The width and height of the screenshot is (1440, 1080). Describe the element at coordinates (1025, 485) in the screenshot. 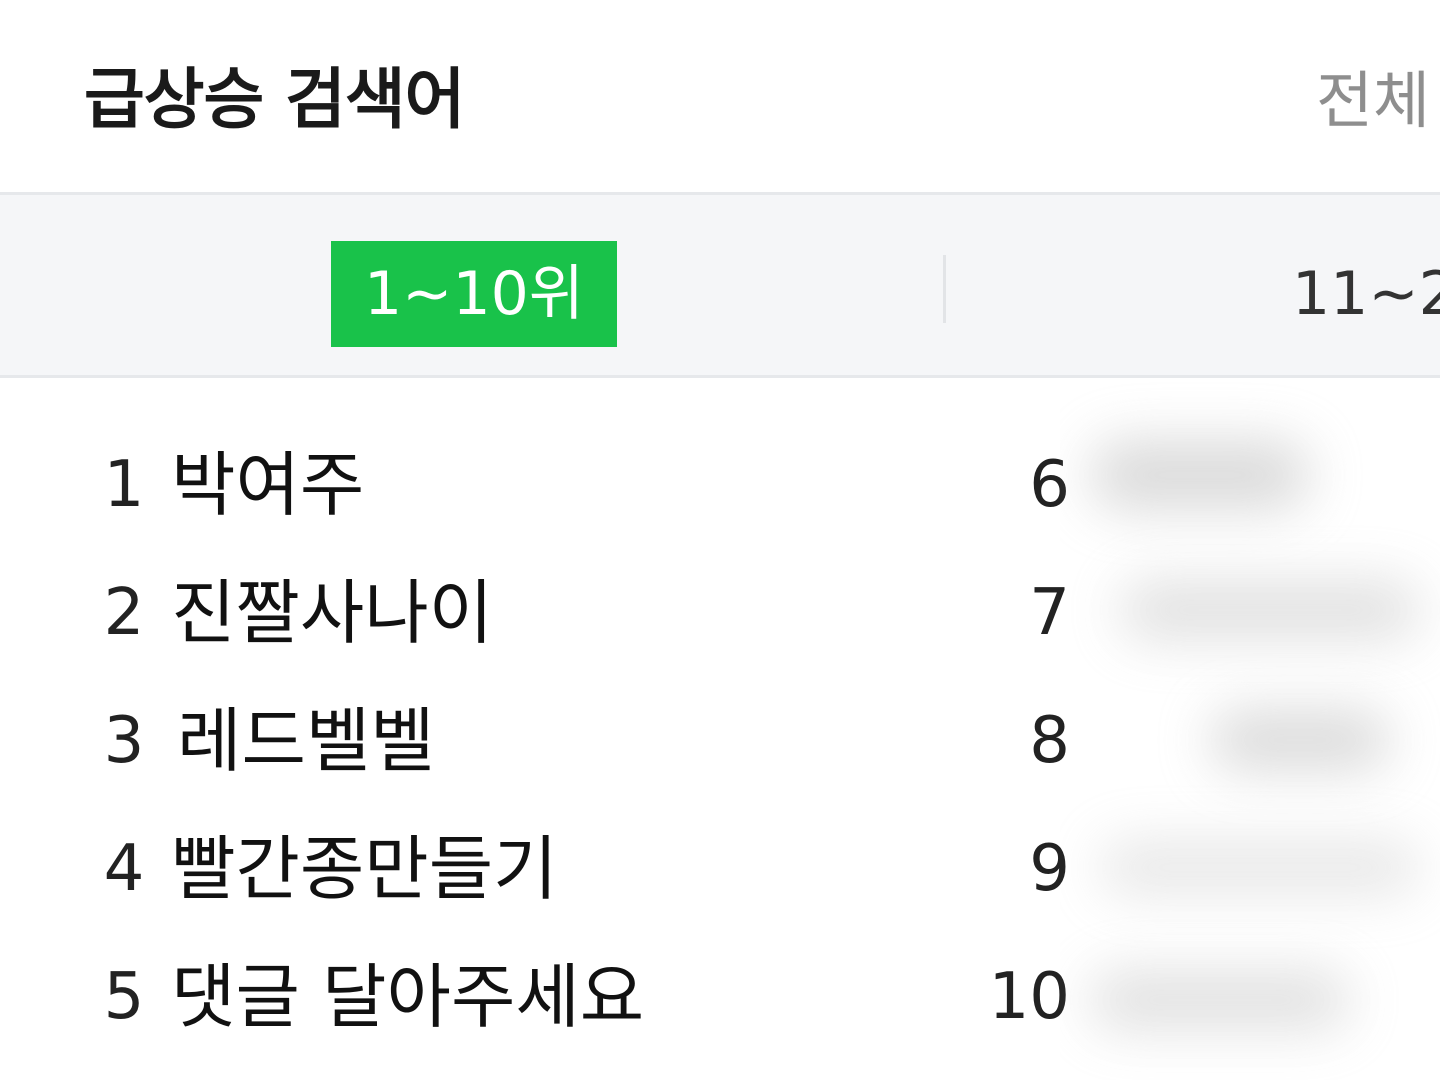

I see `keyword-row-6: 6` at that location.